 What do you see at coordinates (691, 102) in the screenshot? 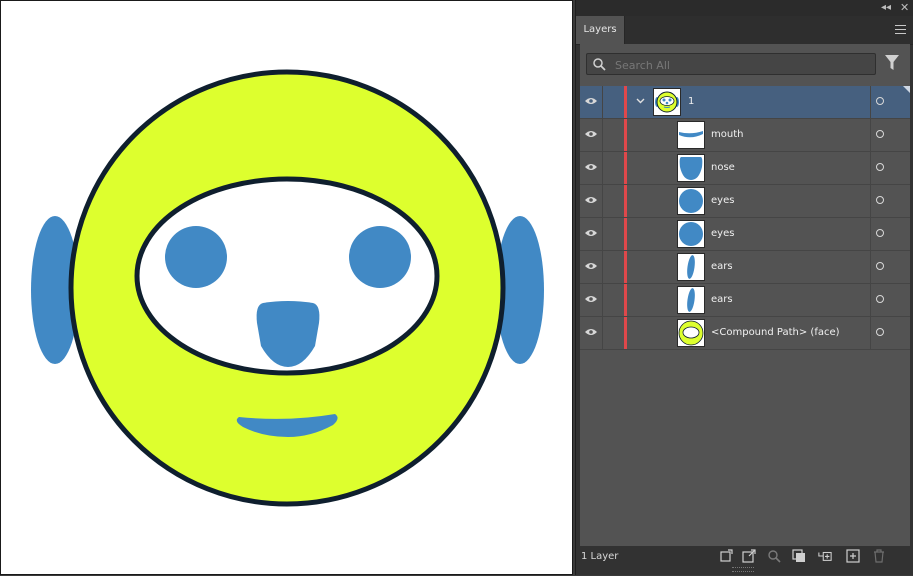
I see `layer-name: 1` at bounding box center [691, 102].